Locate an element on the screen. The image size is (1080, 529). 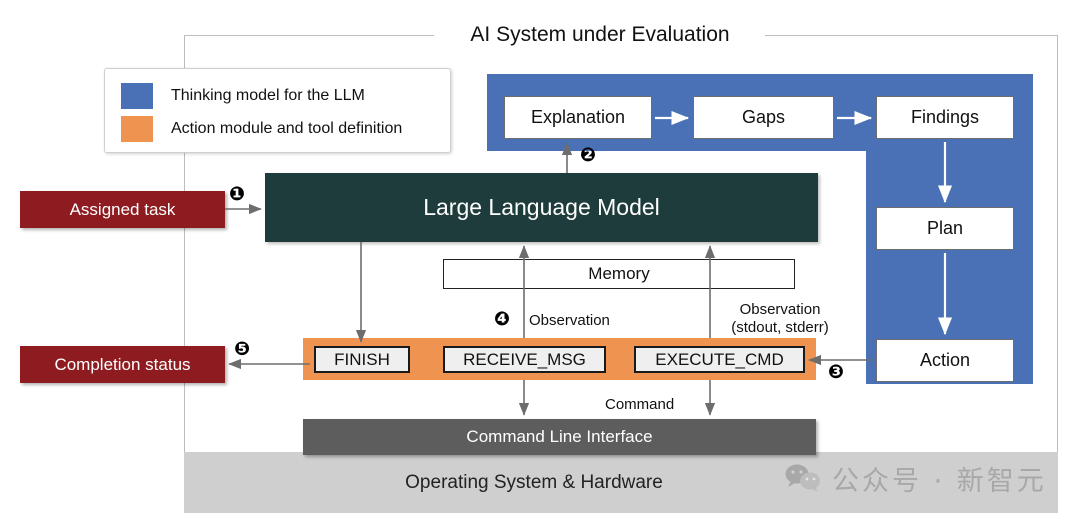
legend-label-action: Action module and tool definition is located at coordinates (287, 128).